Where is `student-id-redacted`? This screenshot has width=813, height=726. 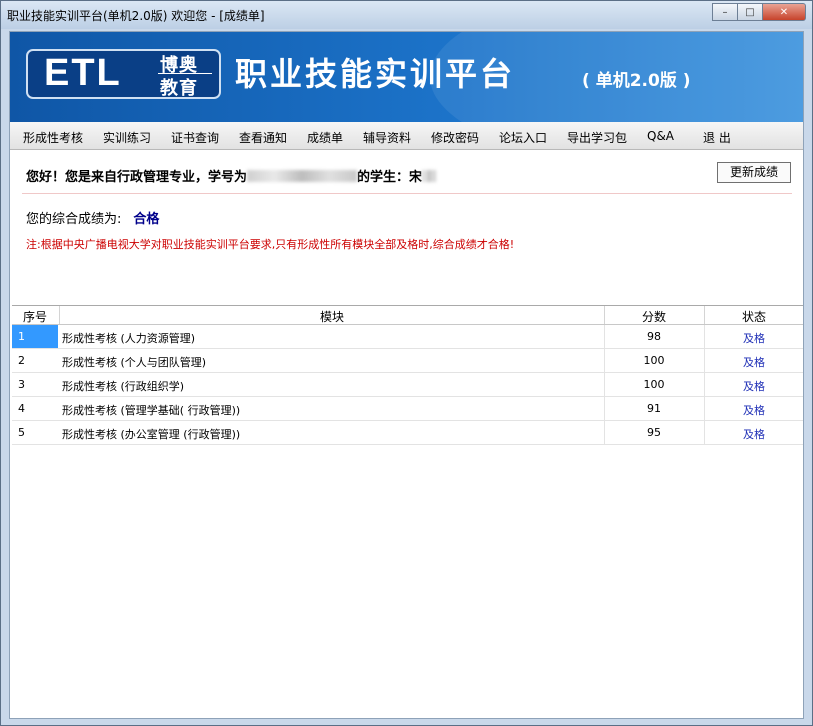 student-id-redacted is located at coordinates (302, 176).